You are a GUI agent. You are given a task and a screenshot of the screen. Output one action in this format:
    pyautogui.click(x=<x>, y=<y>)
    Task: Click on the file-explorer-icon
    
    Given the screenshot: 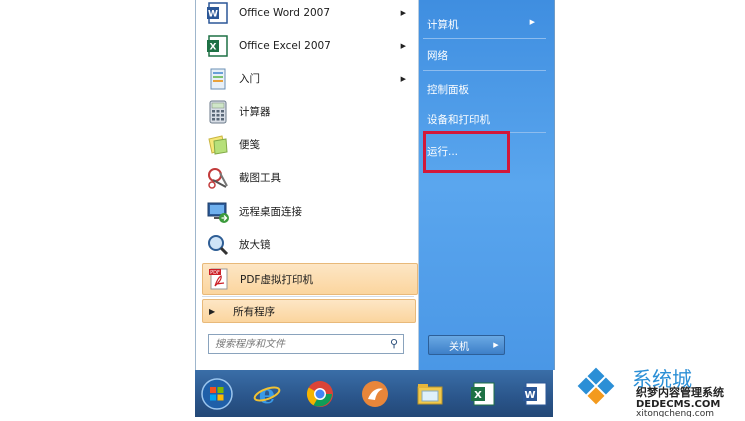 What is the action you would take?
    pyautogui.click(x=430, y=394)
    